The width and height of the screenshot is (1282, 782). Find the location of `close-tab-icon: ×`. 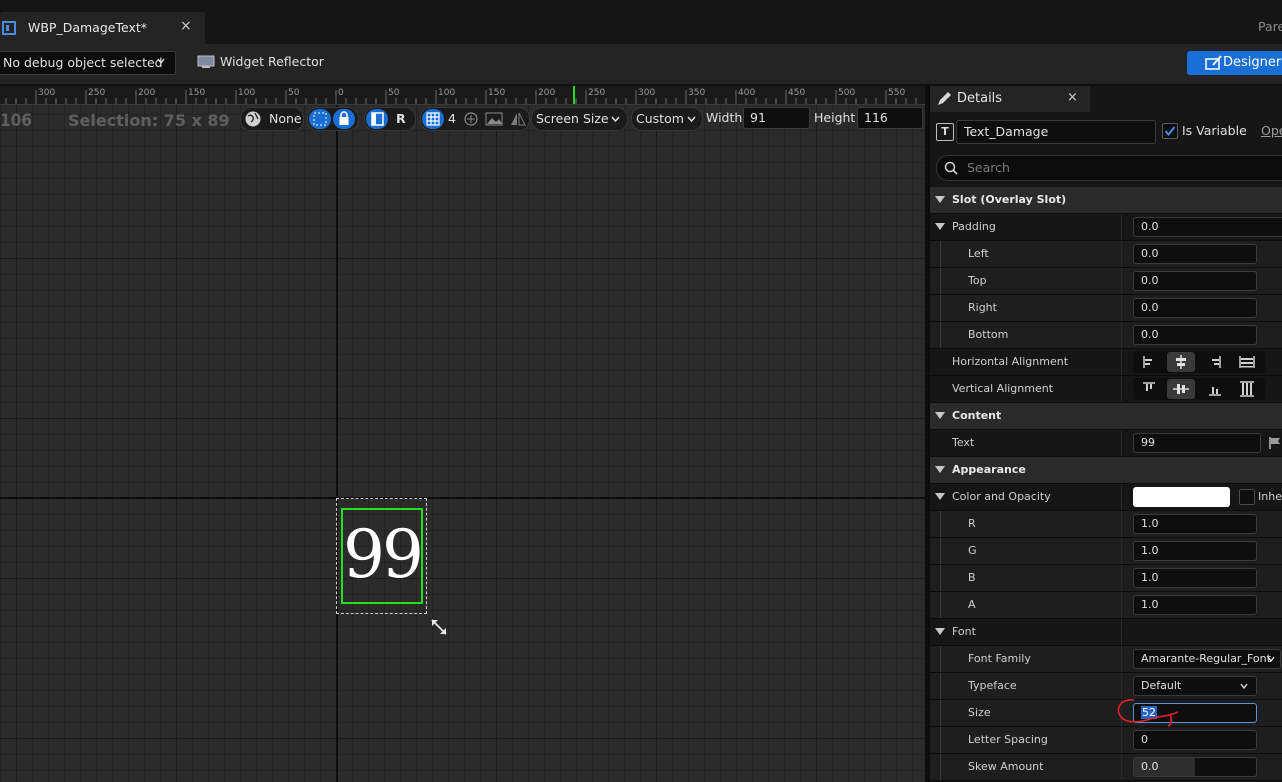

close-tab-icon: × is located at coordinates (186, 26).